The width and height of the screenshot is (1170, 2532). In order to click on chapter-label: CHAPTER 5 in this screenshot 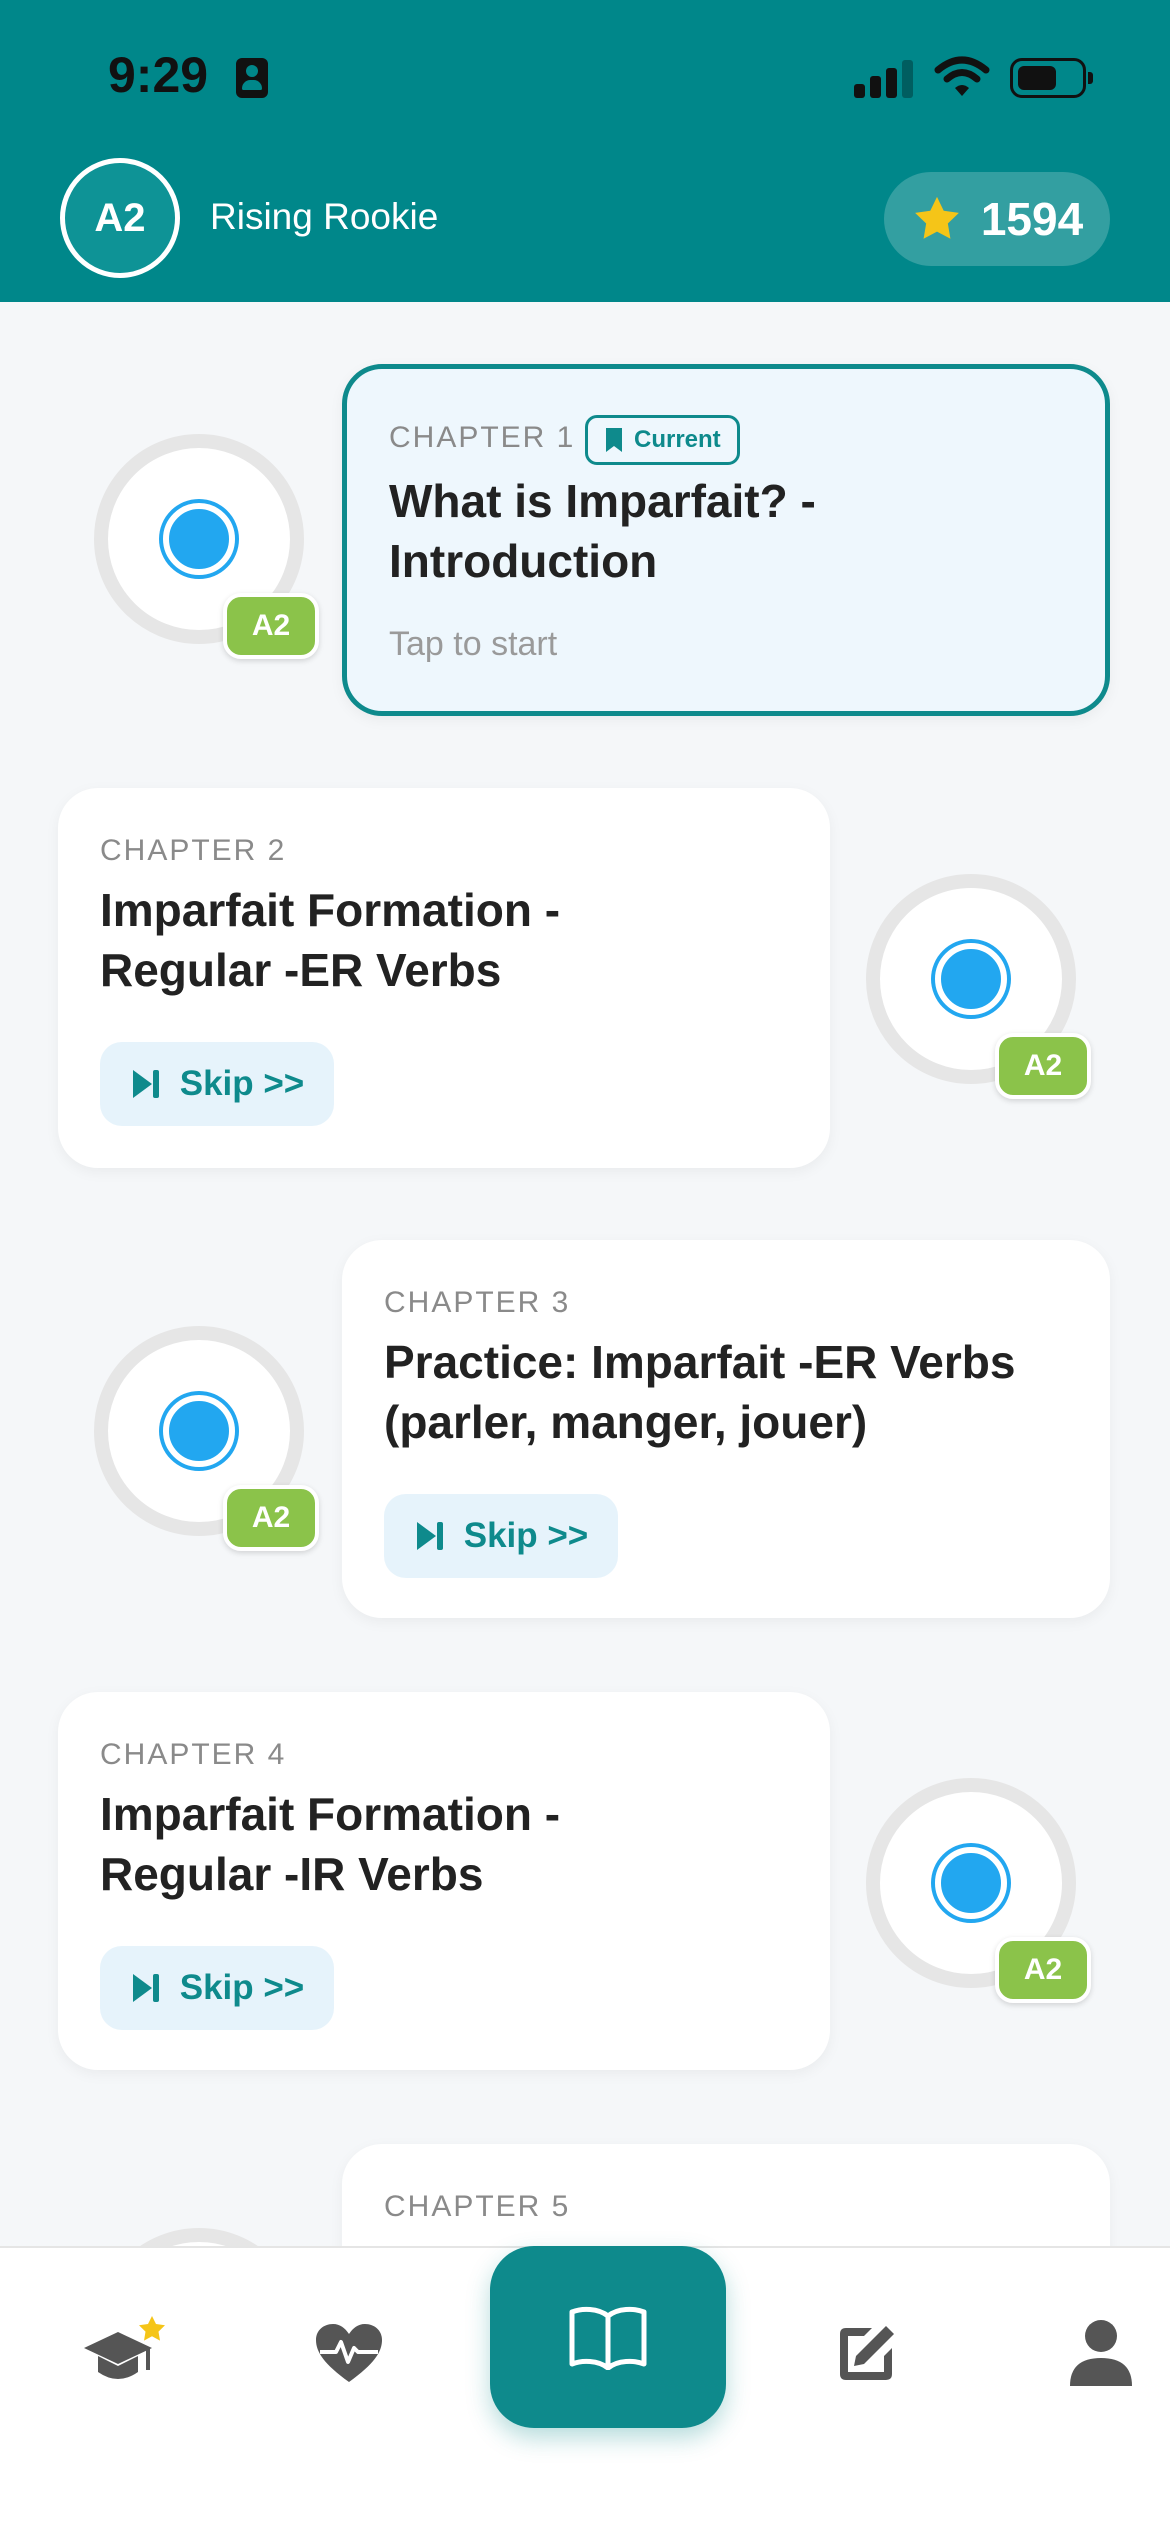, I will do `click(477, 2206)`.